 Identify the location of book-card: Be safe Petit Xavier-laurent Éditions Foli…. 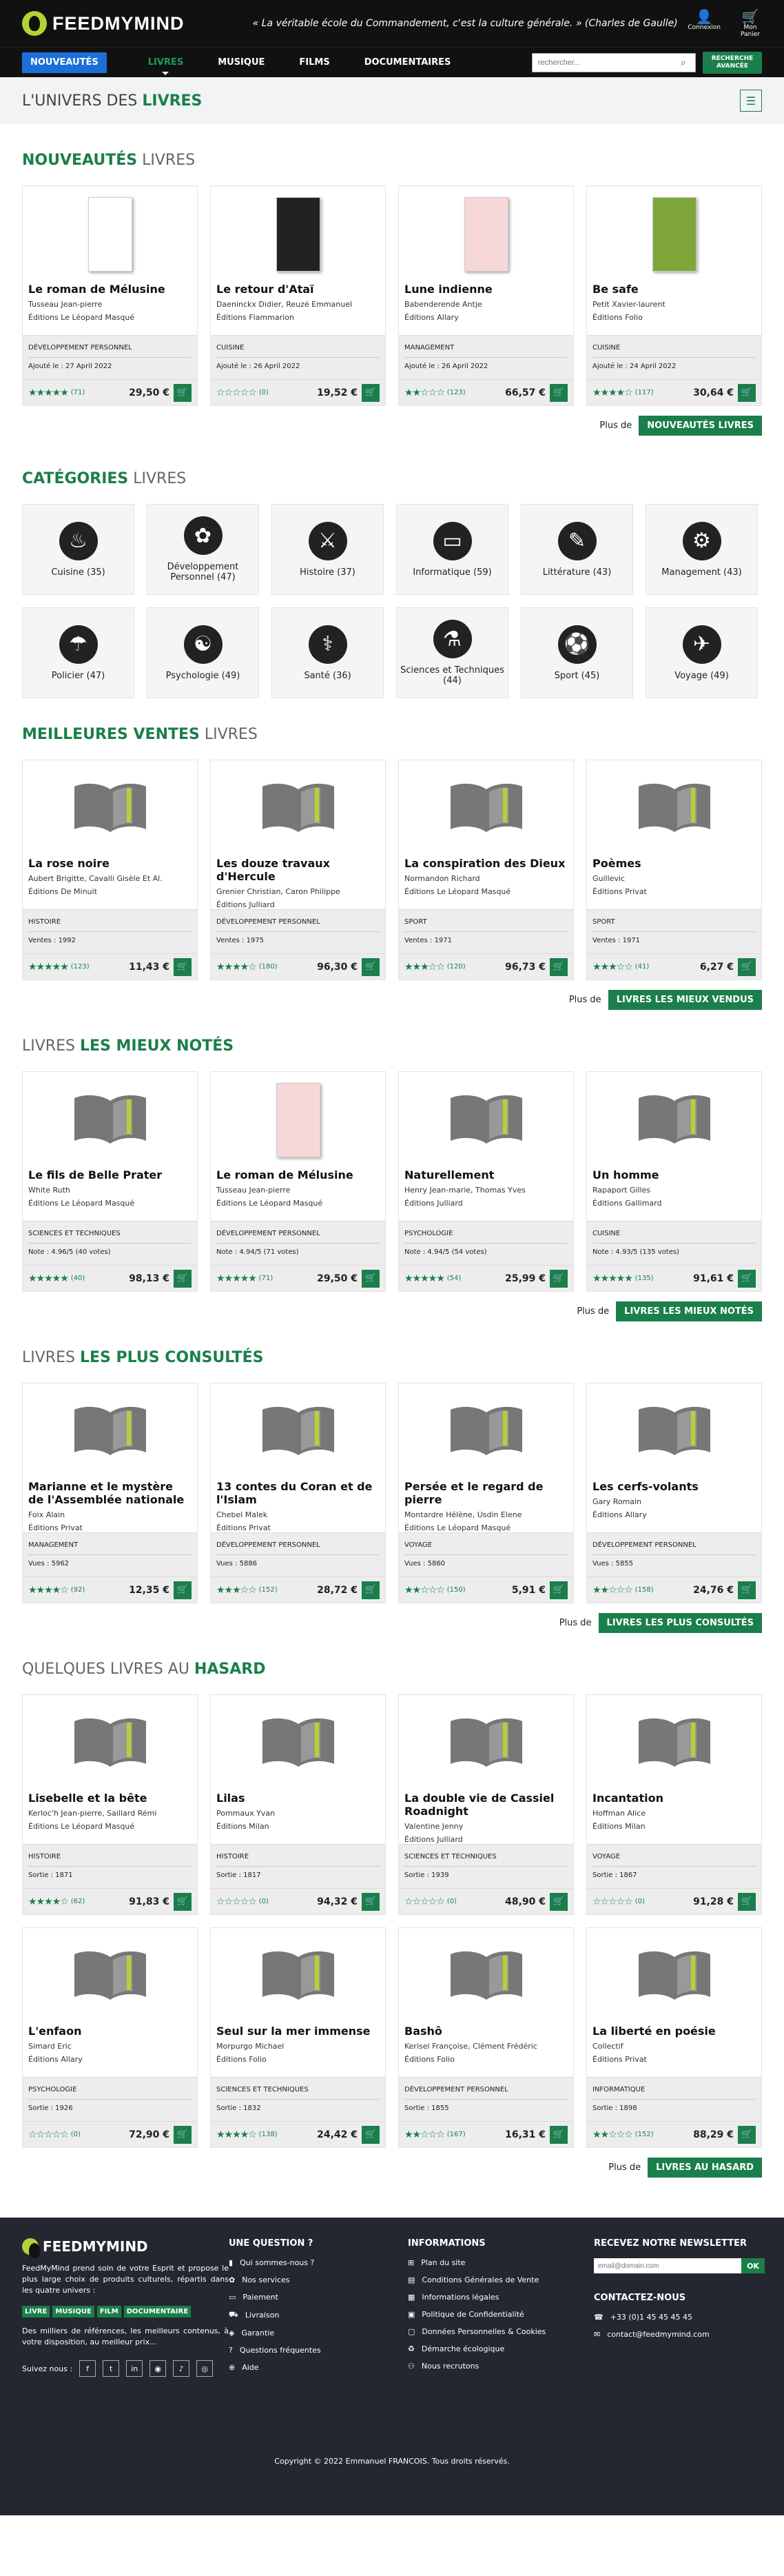
(674, 295).